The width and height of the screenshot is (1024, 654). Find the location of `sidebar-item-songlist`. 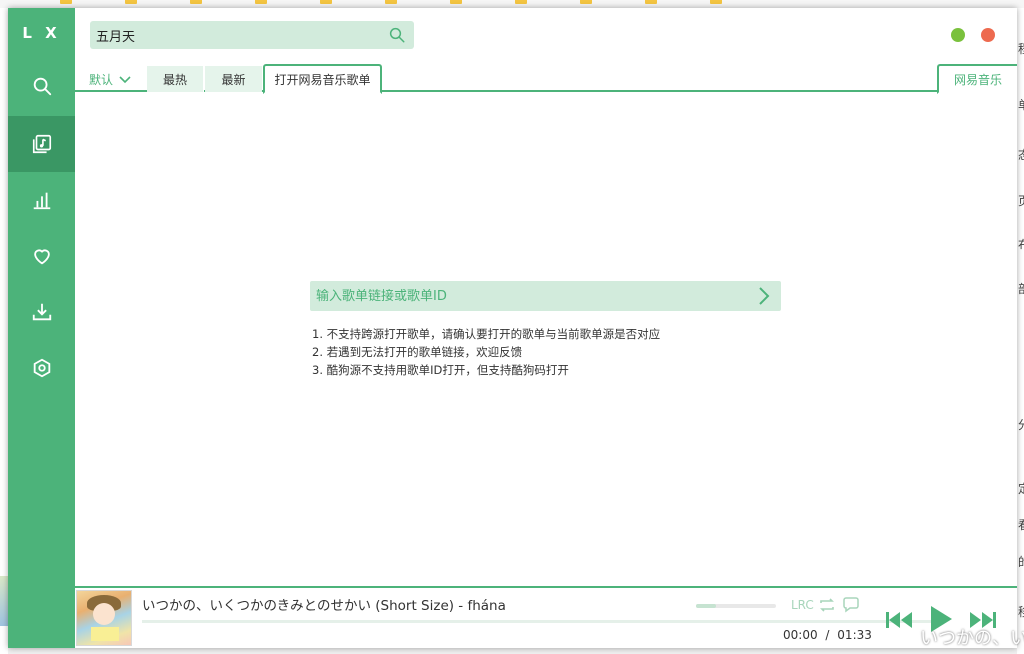

sidebar-item-songlist is located at coordinates (41, 144).